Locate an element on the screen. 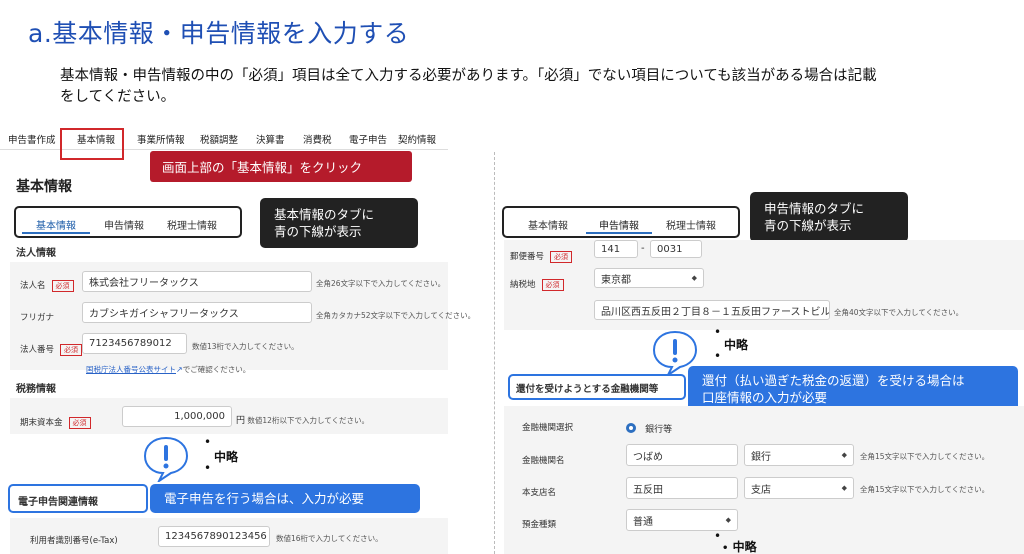  lookup-link: 国税庁法人番号公表サイト is located at coordinates (131, 369).